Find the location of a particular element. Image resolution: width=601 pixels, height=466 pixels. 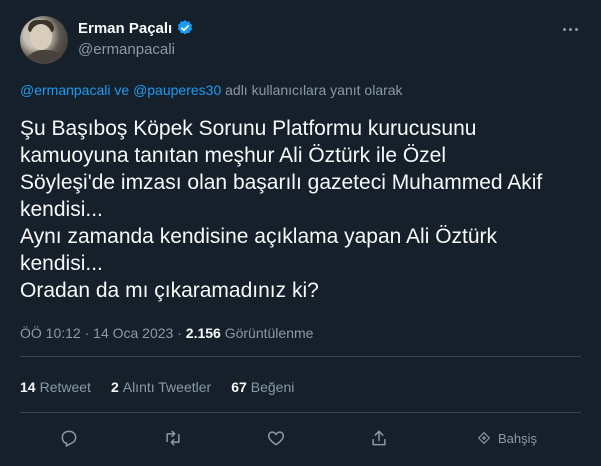

avatar-shirt is located at coordinates (45, 57).